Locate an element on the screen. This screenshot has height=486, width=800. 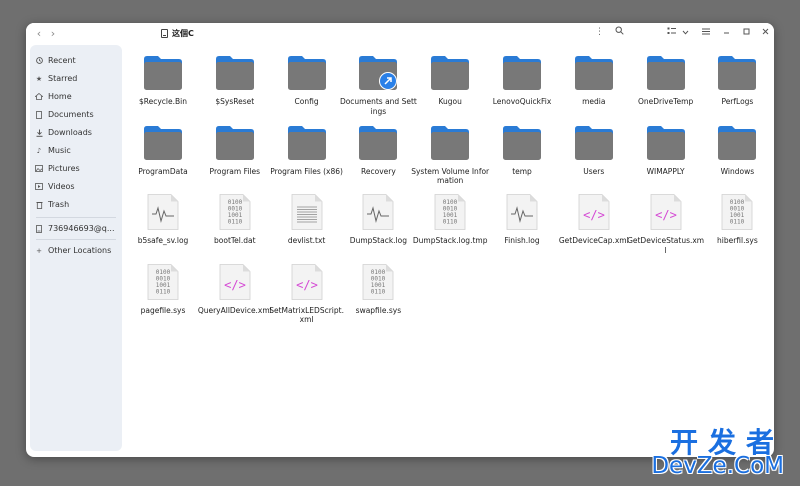
file-name: DumpStack.log.tmp is located at coordinates (450, 240).